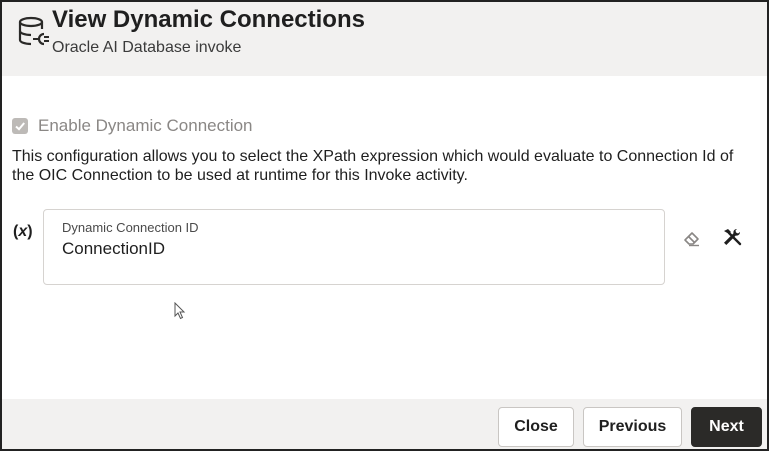 This screenshot has width=769, height=451. I want to click on dialog-footer: Close Previous Next, so click(384, 424).